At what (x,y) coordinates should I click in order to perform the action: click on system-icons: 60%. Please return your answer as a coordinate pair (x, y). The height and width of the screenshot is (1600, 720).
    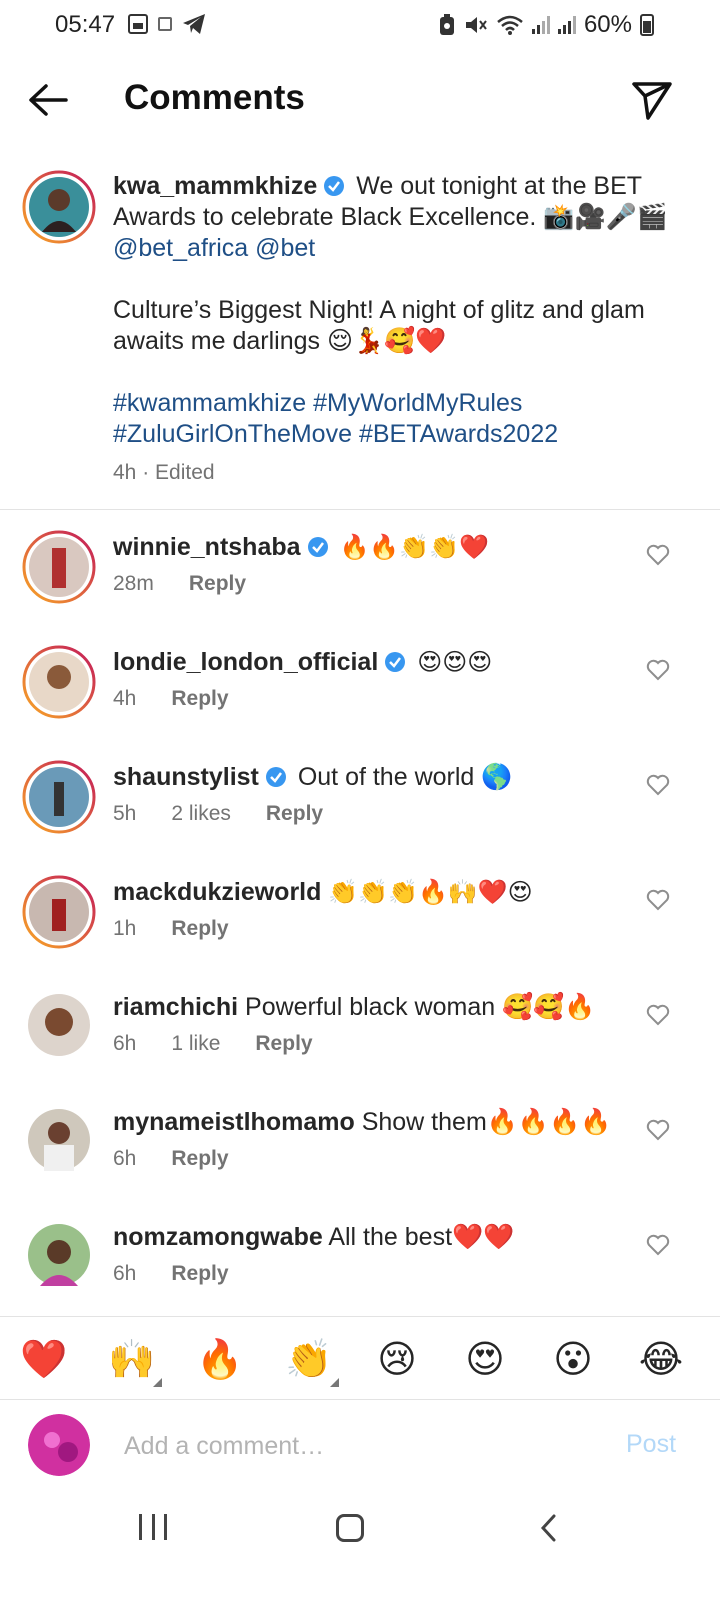
    Looking at the image, I should click on (546, 25).